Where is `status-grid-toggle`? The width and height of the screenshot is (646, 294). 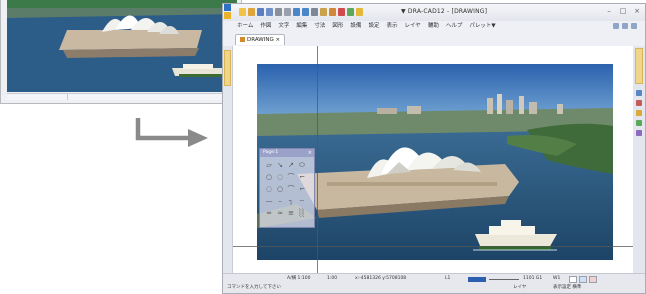
status-grid-toggle is located at coordinates (583, 279).